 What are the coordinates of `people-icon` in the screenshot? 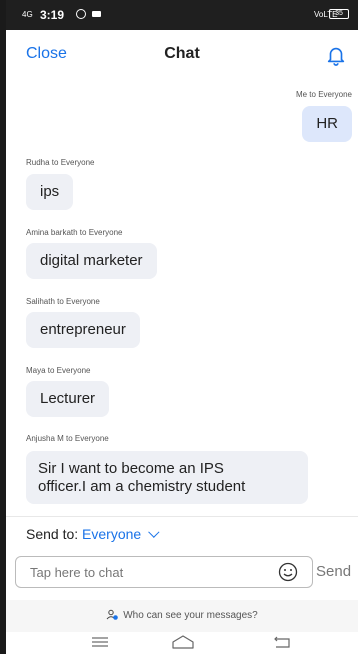 It's located at (112, 615).